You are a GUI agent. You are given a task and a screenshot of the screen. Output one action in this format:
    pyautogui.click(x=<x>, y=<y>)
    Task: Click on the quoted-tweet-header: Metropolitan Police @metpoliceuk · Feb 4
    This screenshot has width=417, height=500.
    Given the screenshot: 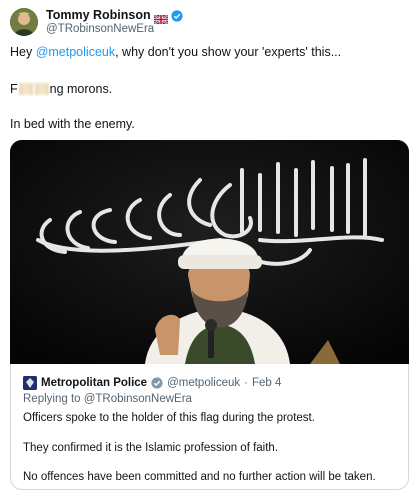 What is the action you would take?
    pyautogui.click(x=152, y=383)
    